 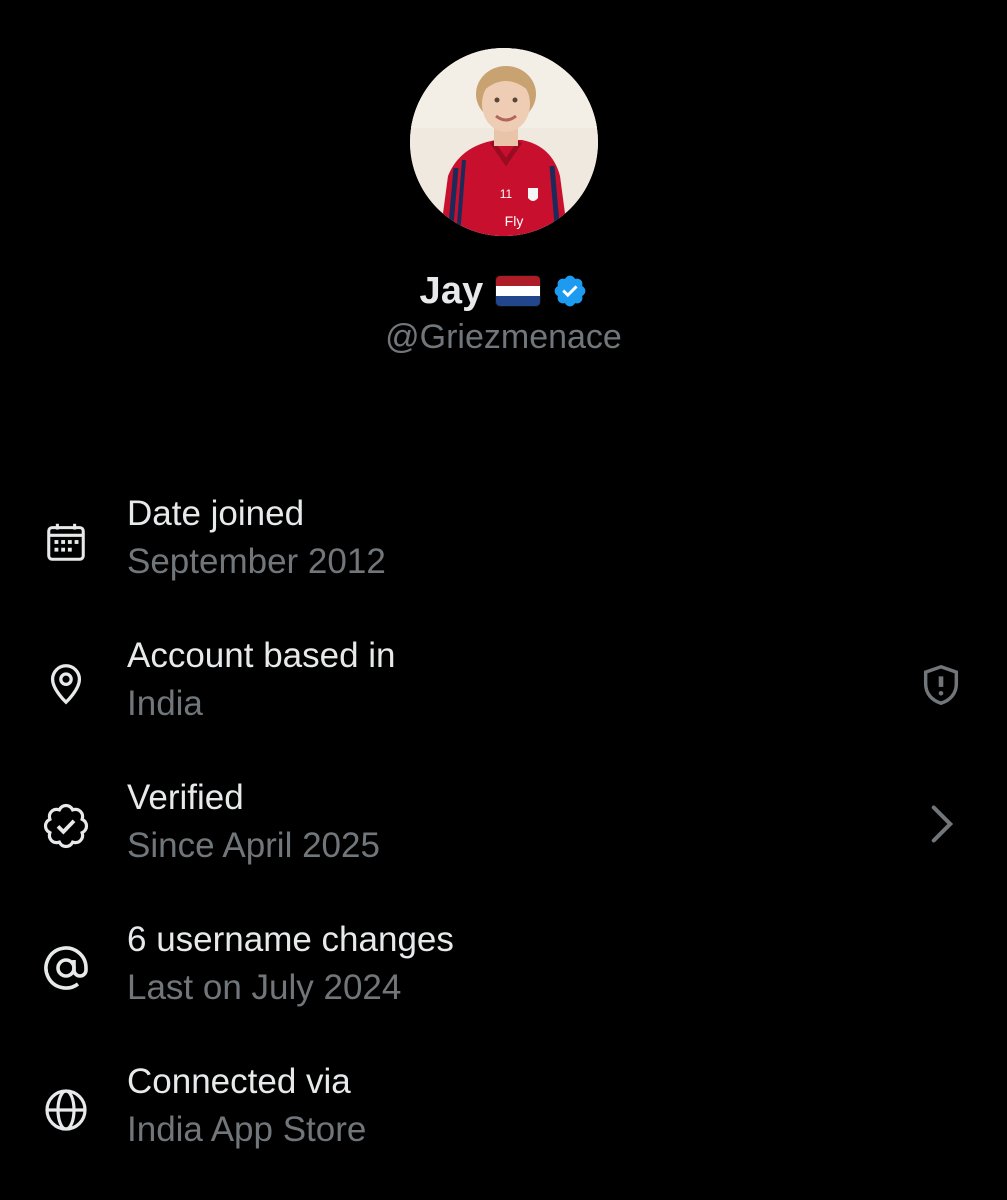 What do you see at coordinates (185, 797) in the screenshot?
I see `verified-label: Verified` at bounding box center [185, 797].